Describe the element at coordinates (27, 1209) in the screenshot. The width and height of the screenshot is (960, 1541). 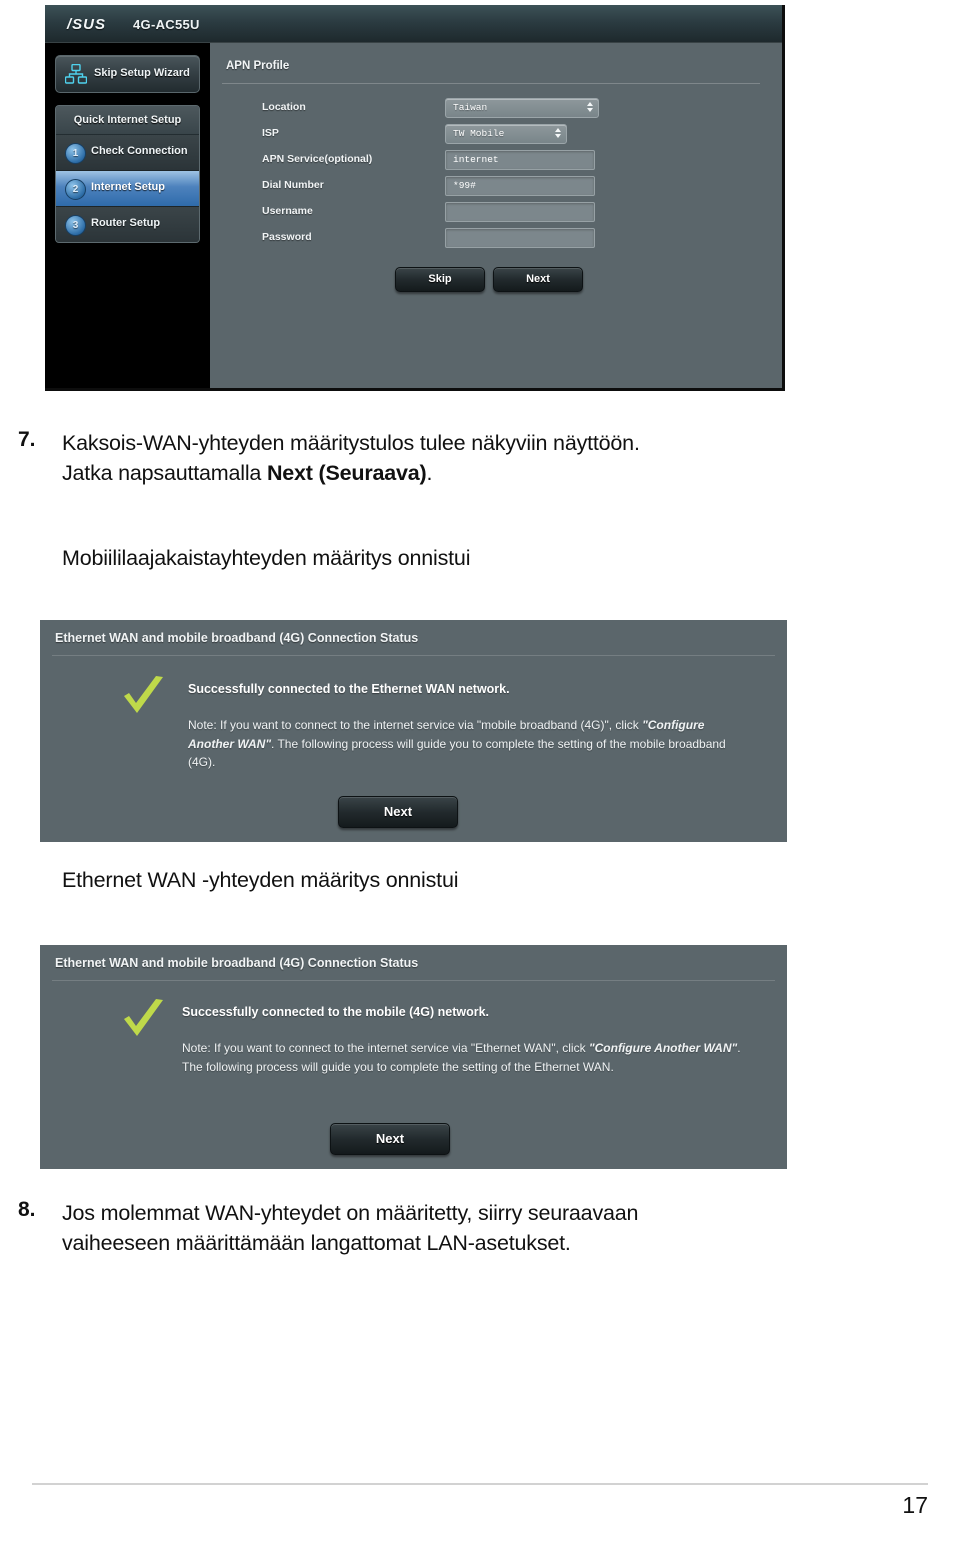
I see `step-8-number: 8.` at that location.